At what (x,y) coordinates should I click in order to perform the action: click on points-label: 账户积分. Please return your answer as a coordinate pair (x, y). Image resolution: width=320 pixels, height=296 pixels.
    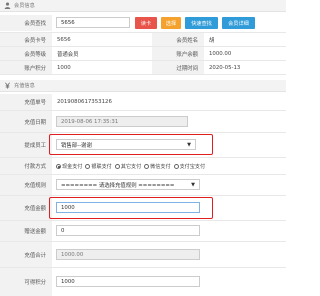
    Looking at the image, I should click on (26, 67).